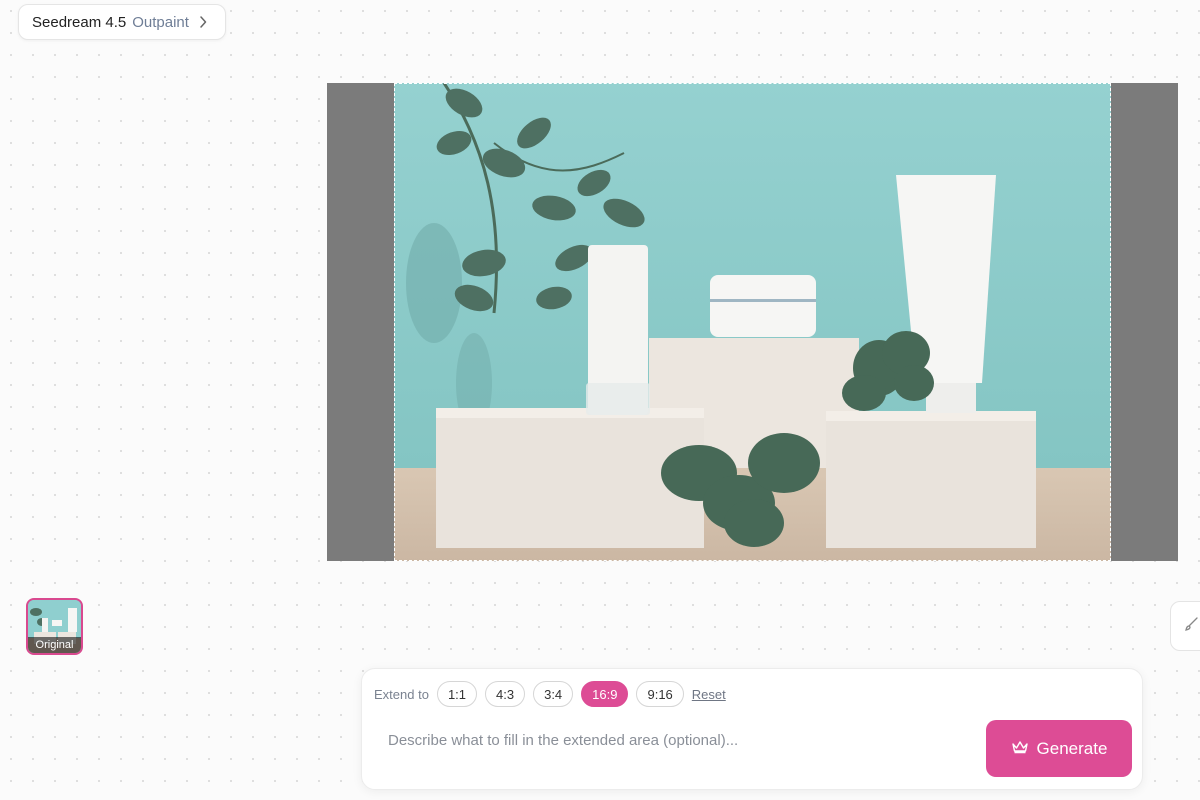 The image size is (1200, 800). I want to click on model-breadcrumb: Seedream 4.5 Outpaint, so click(122, 22).